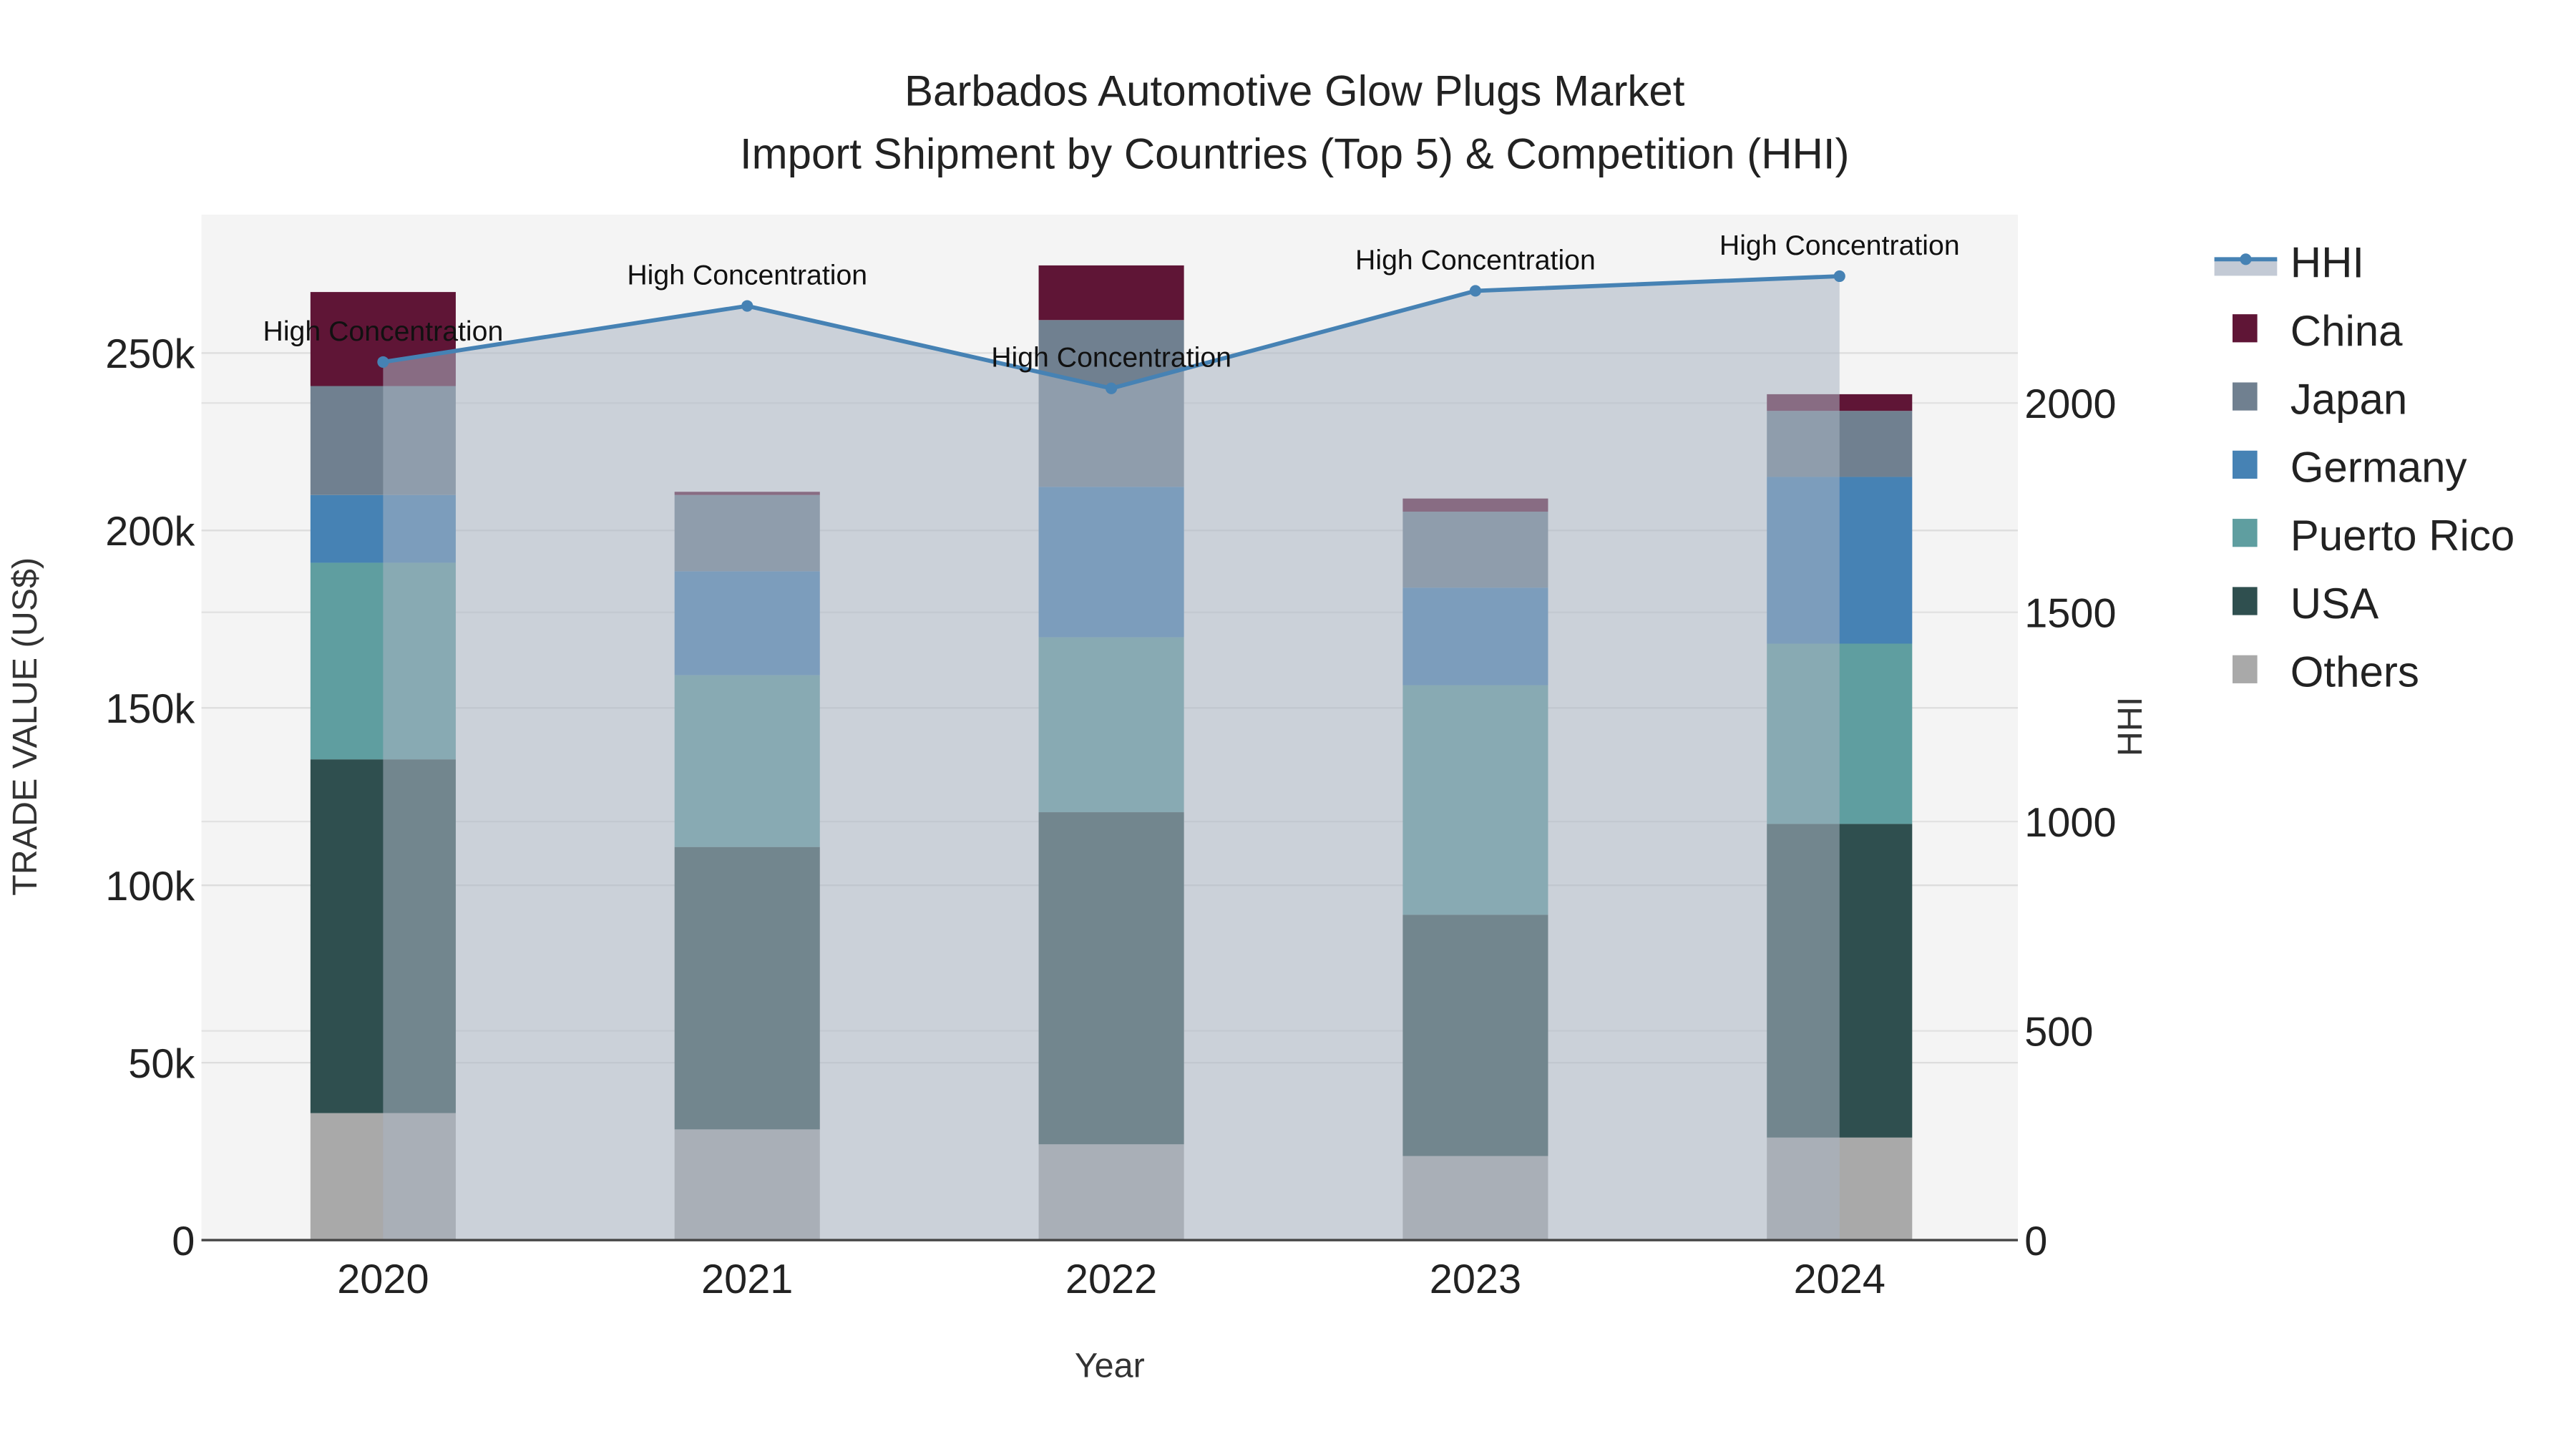  Describe the element at coordinates (2378, 468) in the screenshot. I see `legend-label: Germany` at that location.